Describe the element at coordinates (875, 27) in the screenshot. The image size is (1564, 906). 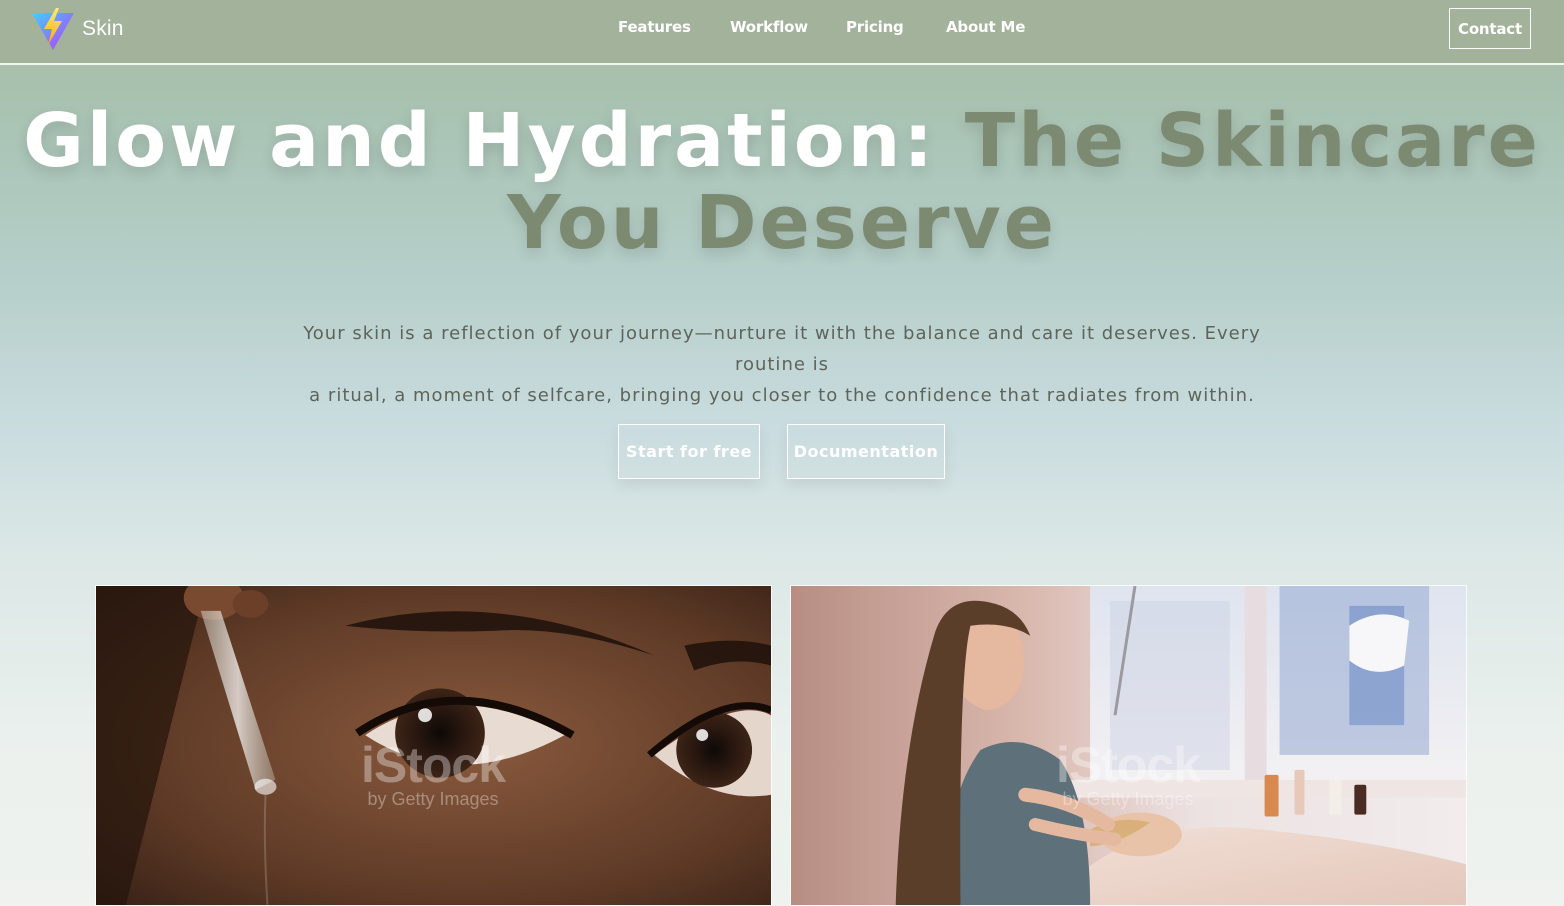
I see `nav-link-pricing: Pricing` at that location.